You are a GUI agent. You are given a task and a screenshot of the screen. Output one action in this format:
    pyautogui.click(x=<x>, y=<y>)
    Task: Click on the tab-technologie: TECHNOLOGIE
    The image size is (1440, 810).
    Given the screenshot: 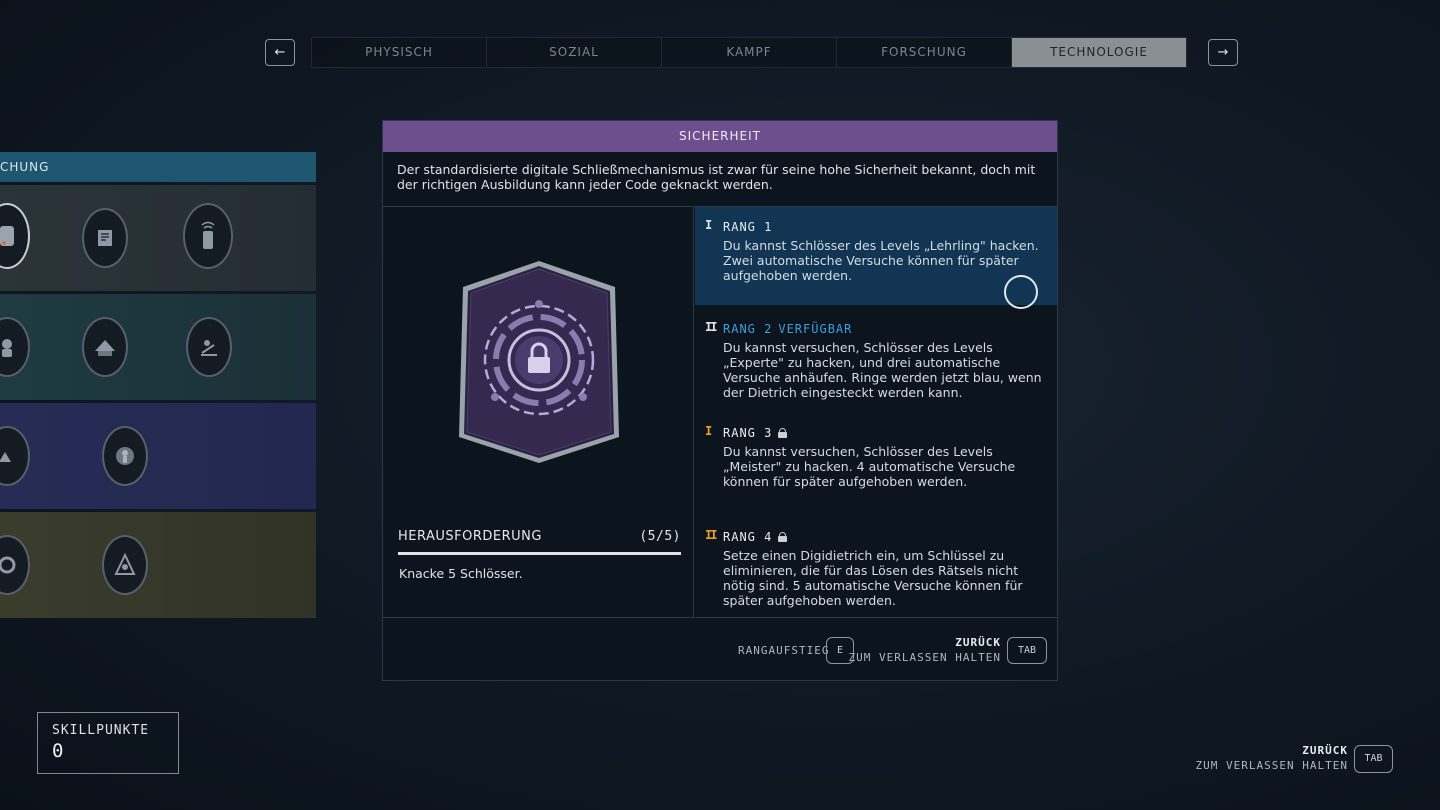 What is the action you would take?
    pyautogui.click(x=1099, y=52)
    